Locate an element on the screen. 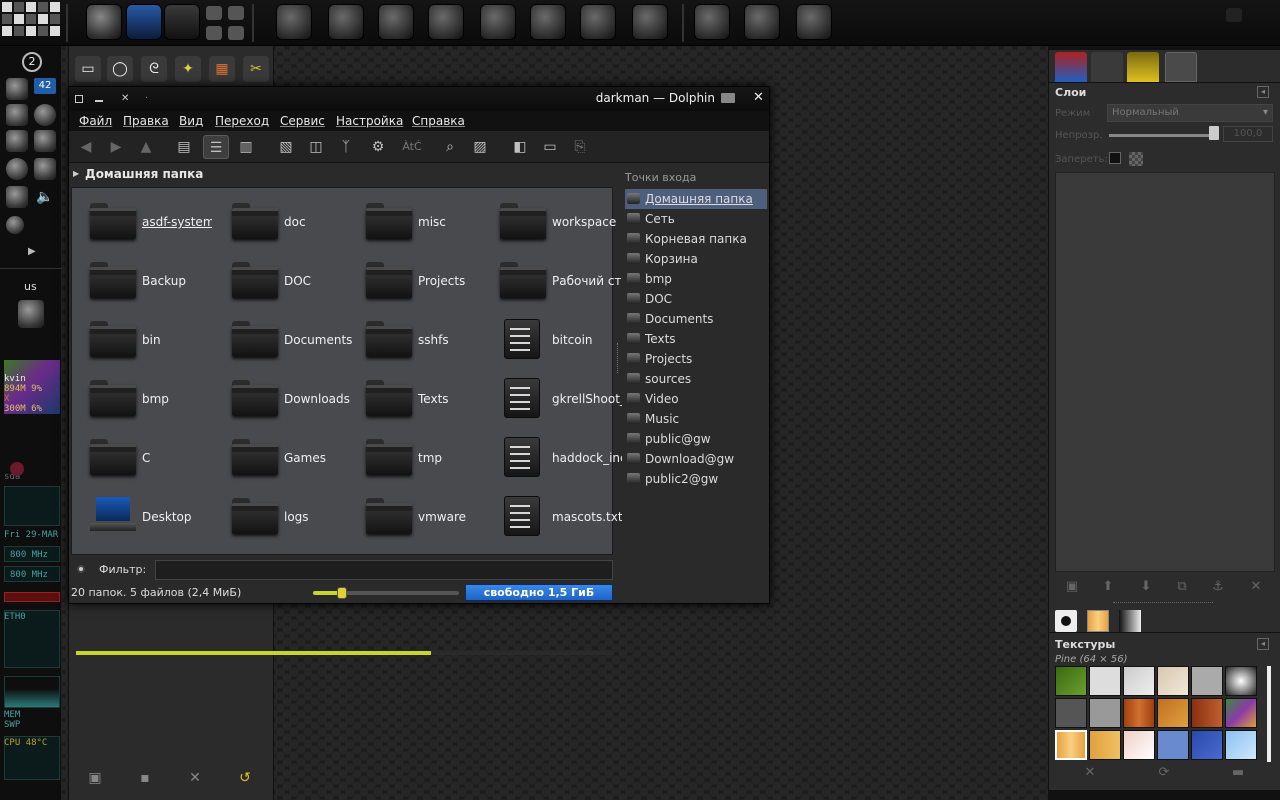 This screenshot has height=800, width=1280. desktop-pager is located at coordinates (31, 23).